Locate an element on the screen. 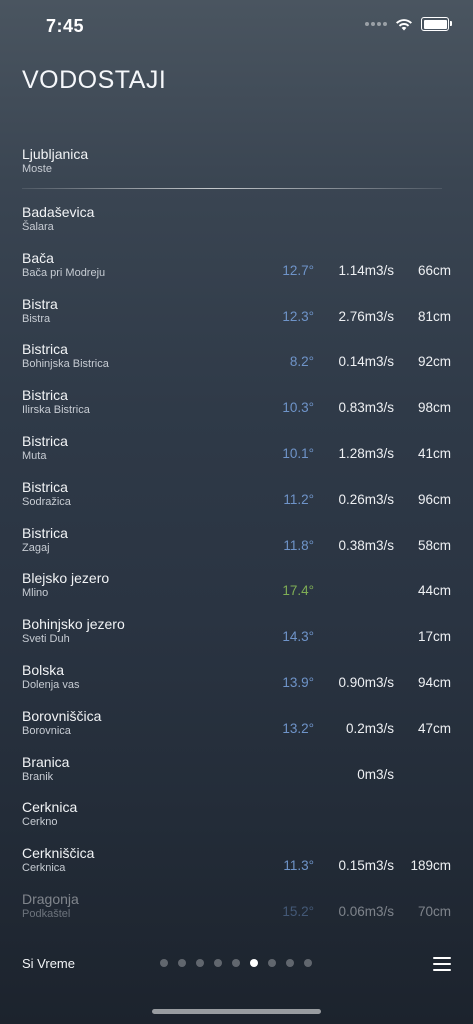 The image size is (473, 1024). station-row: Bistrica Zagaj 11.8° 0.38m3/s 58cm is located at coordinates (236, 548).